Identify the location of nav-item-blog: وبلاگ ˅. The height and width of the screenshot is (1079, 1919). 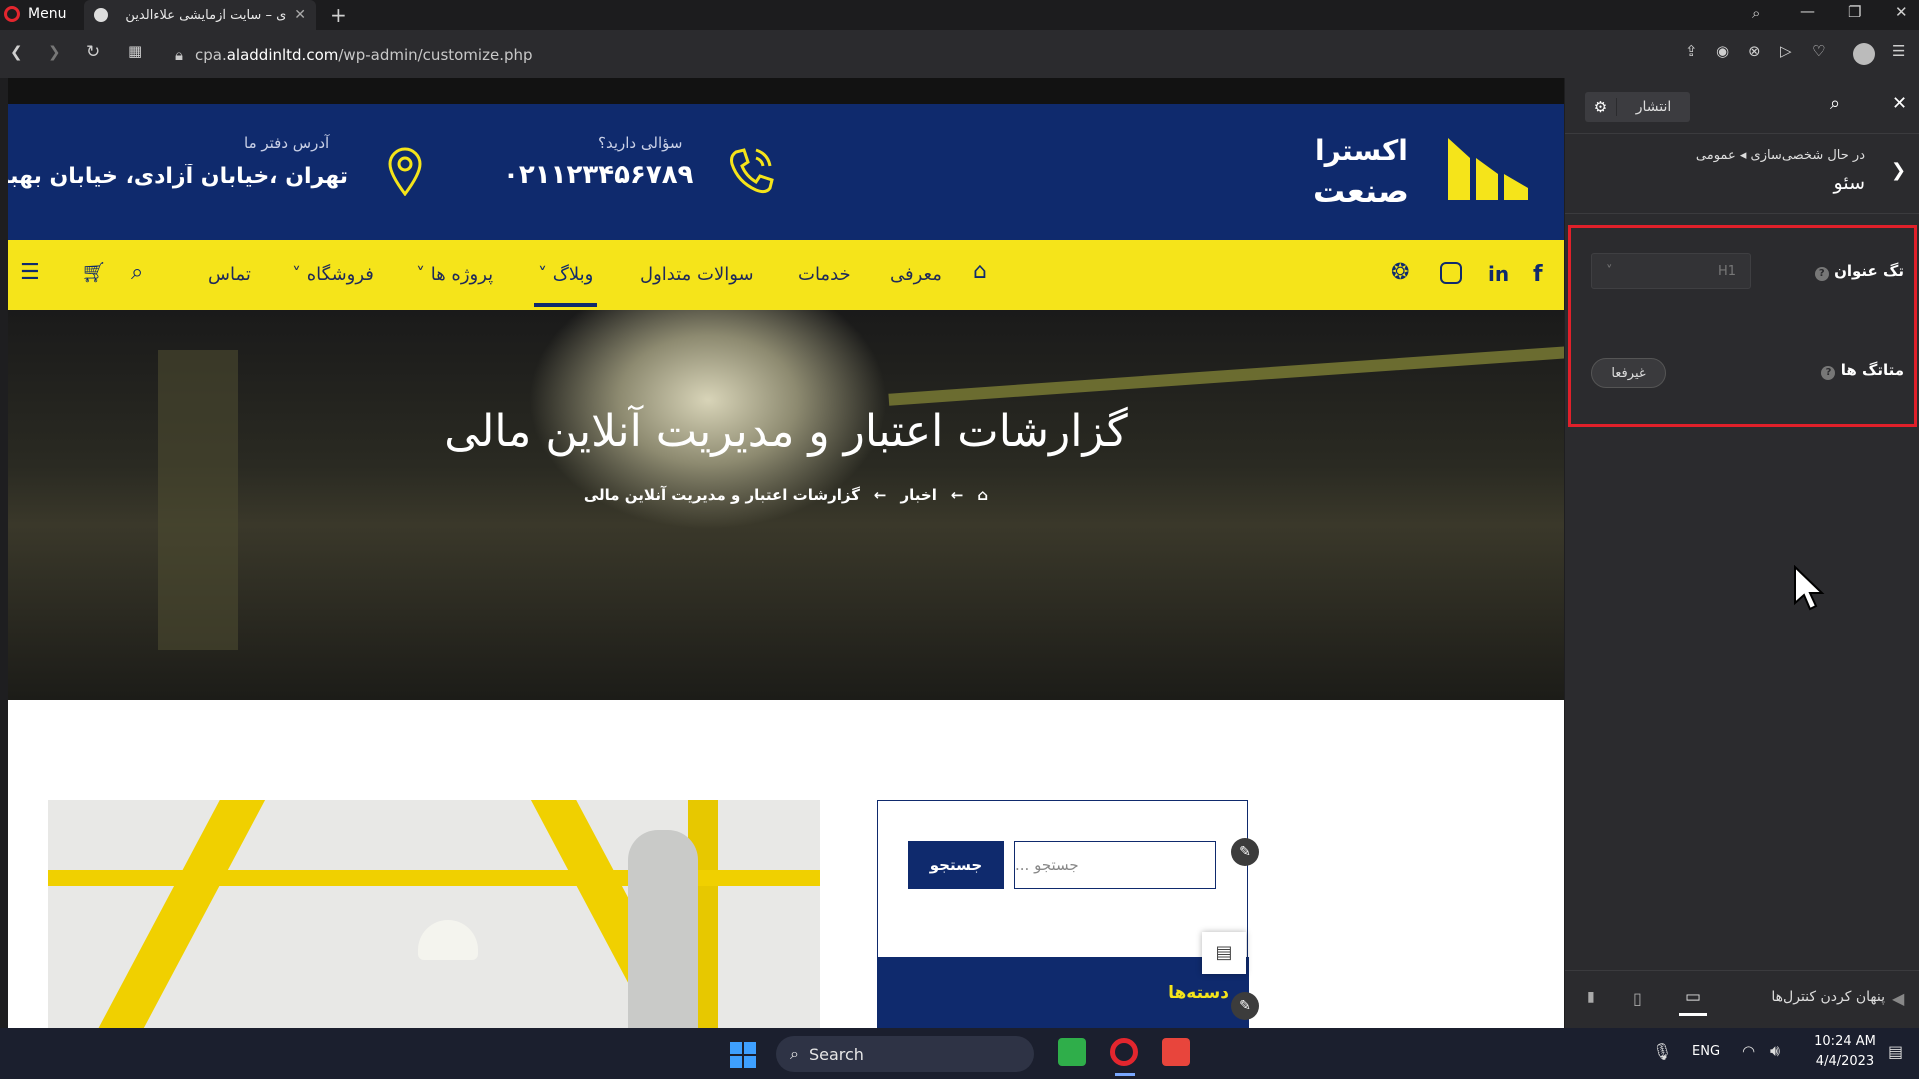
(565, 285).